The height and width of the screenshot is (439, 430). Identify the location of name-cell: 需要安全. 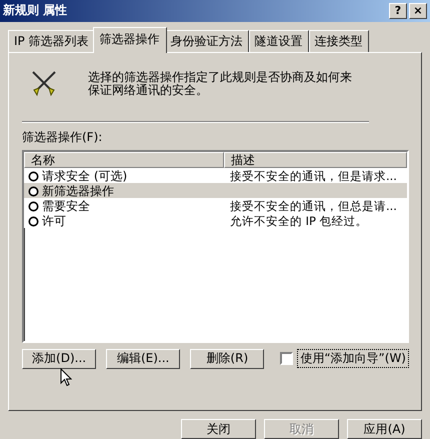
(124, 206).